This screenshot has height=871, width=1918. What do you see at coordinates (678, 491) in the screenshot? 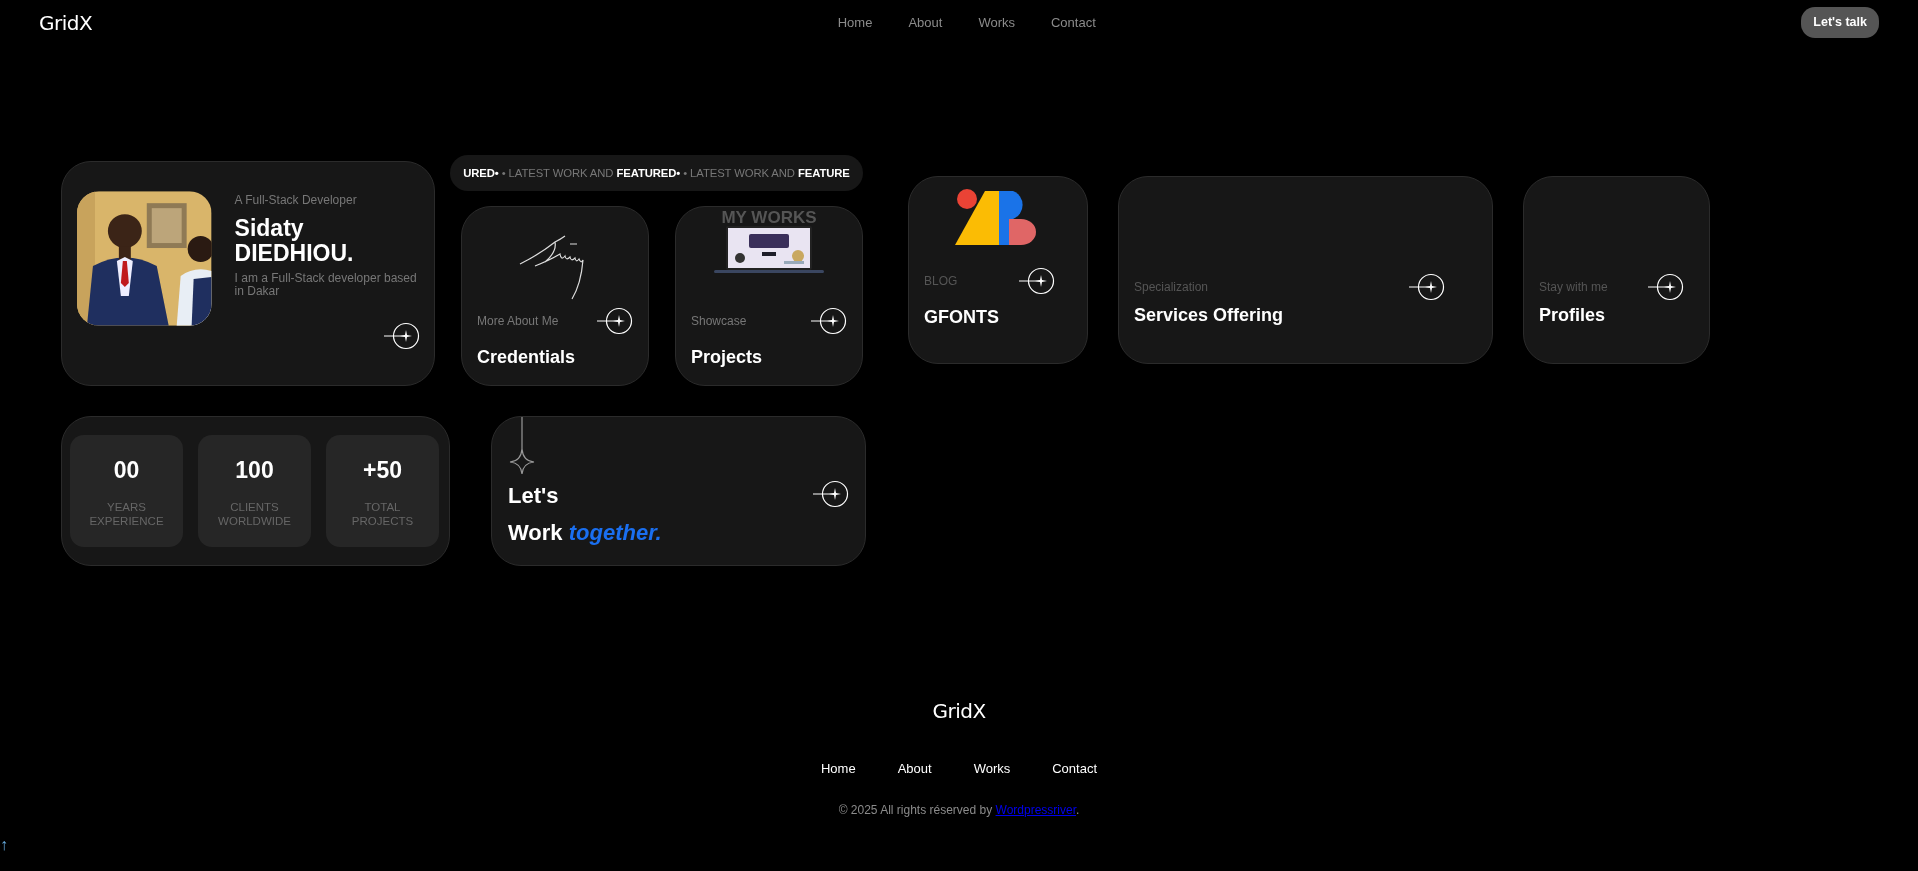
I see `contact-card: Let's Work together.` at bounding box center [678, 491].